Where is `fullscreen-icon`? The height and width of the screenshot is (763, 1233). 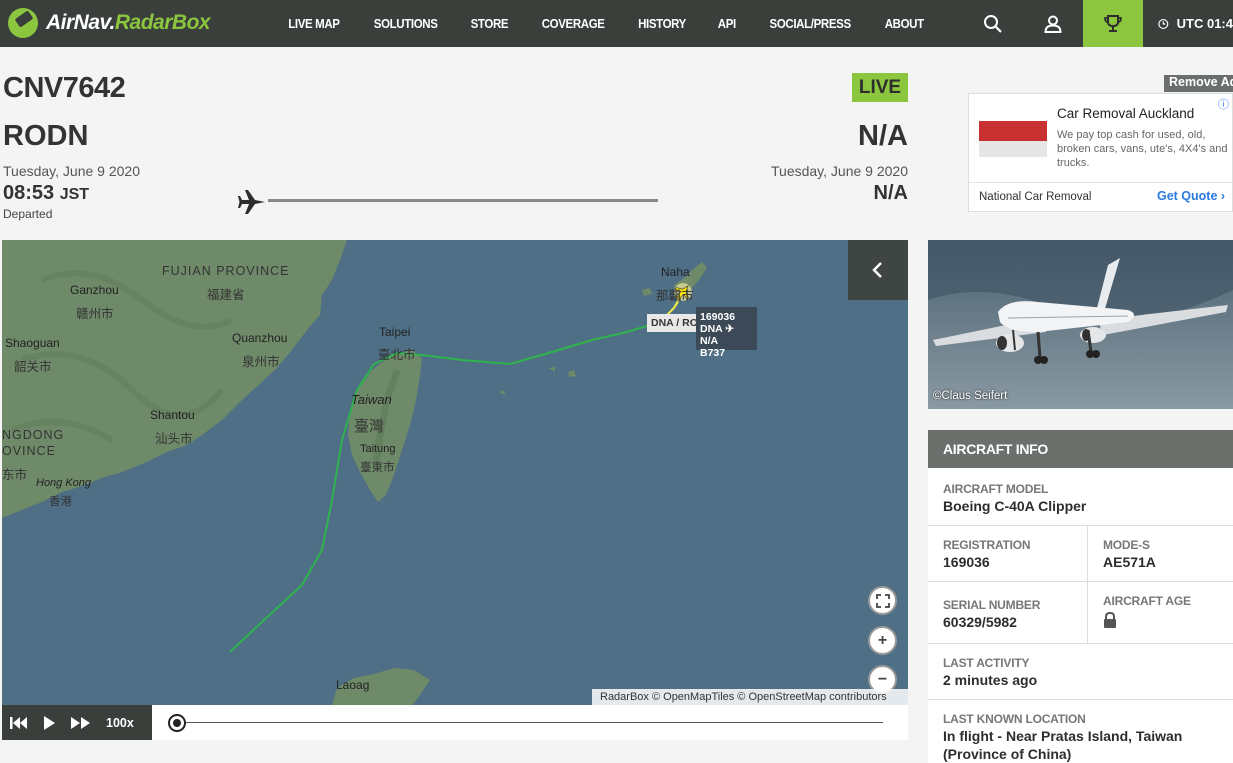
fullscreen-icon is located at coordinates (882, 600).